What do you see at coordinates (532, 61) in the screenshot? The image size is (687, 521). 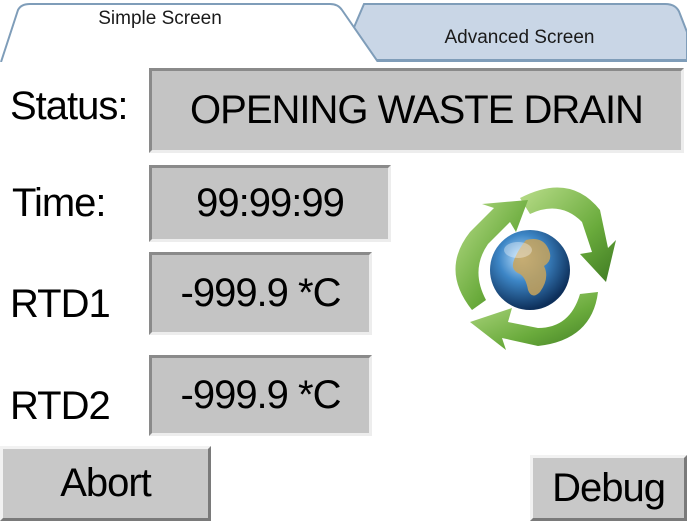 I see `tab-bar-rule` at bounding box center [532, 61].